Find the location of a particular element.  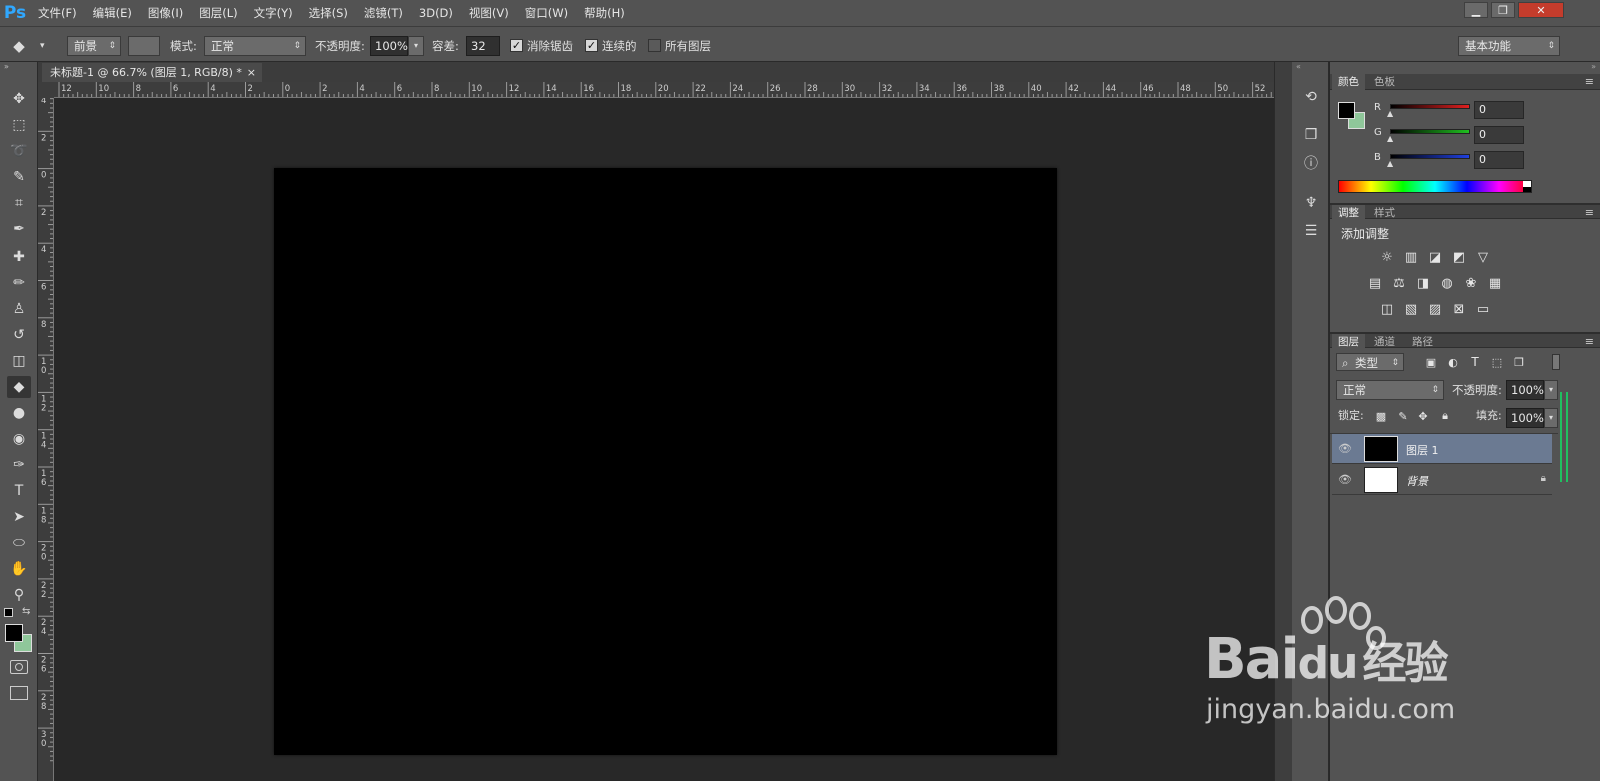

mode-select: 正常 is located at coordinates (255, 46).